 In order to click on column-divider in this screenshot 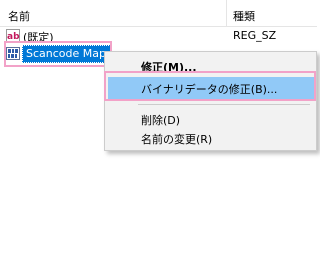, I will do `click(226, 13)`.